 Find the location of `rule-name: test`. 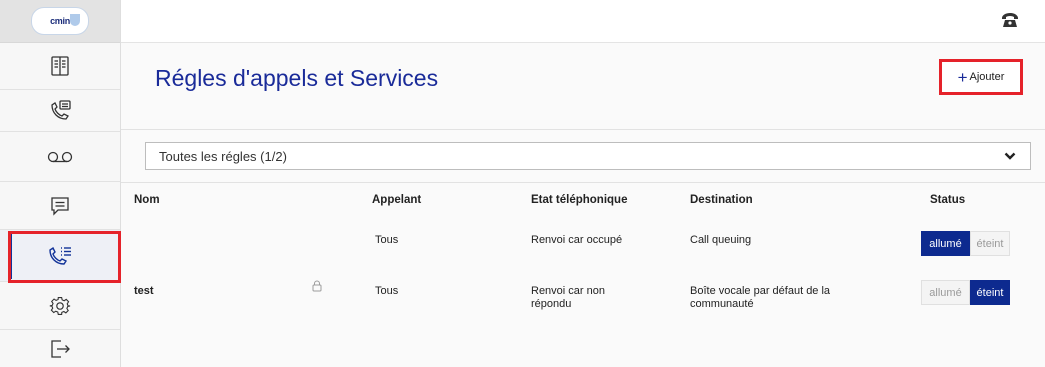

rule-name: test is located at coordinates (144, 291).